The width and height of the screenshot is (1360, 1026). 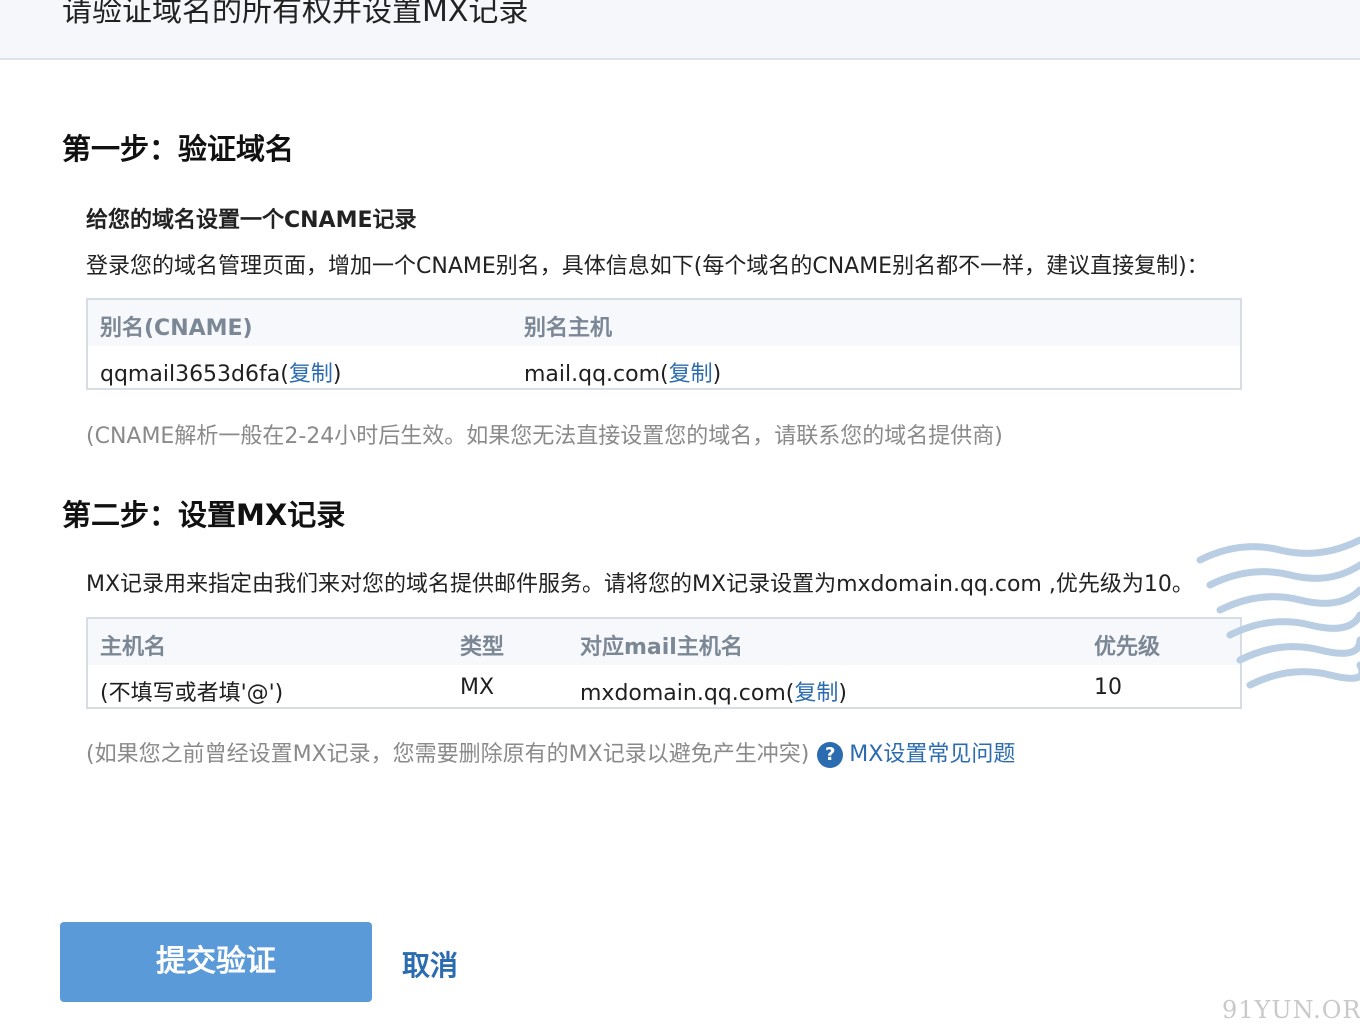 I want to click on step1-subtitle: 给您的域名设置一个CNAME记录, so click(x=251, y=220).